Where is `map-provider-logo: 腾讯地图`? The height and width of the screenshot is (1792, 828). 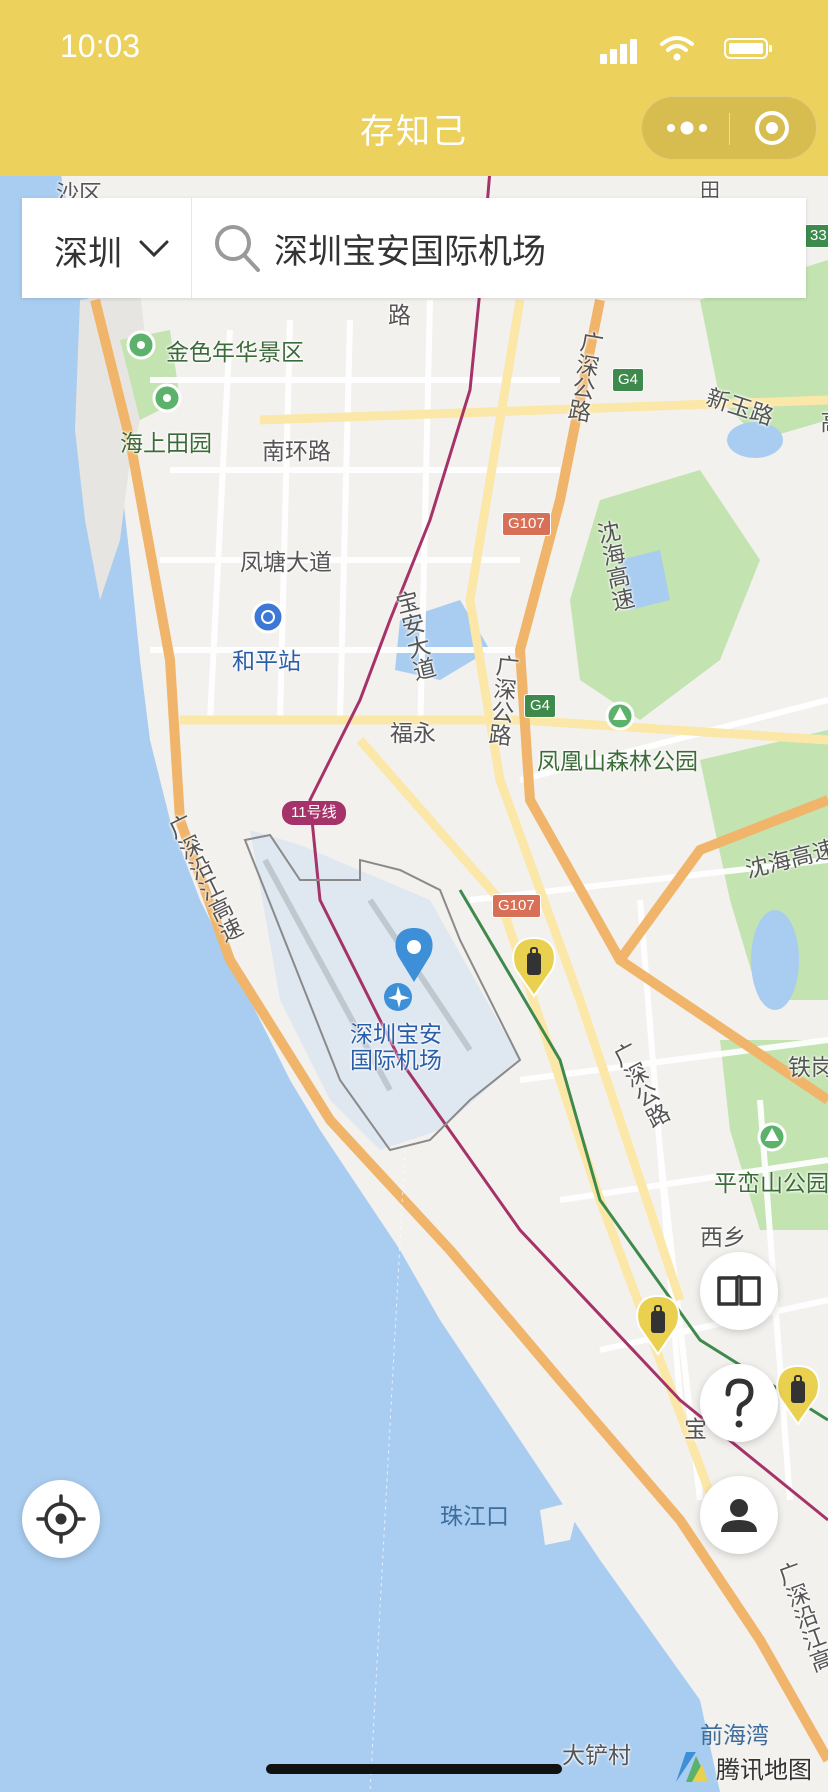
map-provider-logo: 腾讯地图 is located at coordinates (742, 1768).